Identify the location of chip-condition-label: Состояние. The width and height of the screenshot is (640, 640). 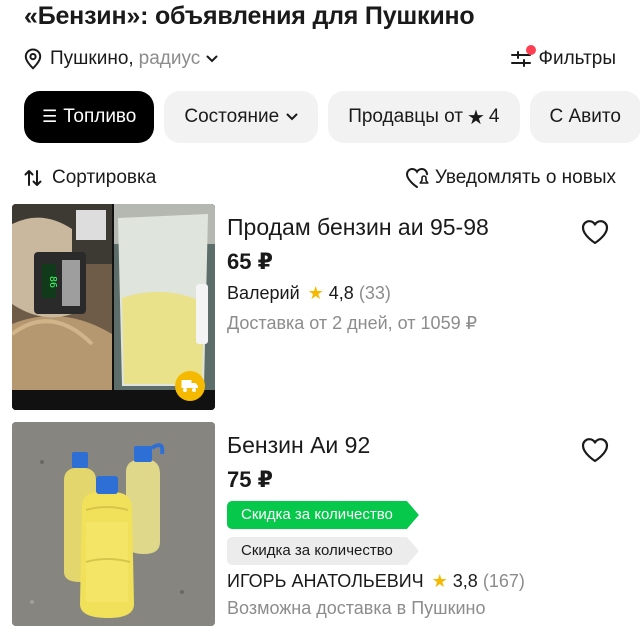
(232, 116).